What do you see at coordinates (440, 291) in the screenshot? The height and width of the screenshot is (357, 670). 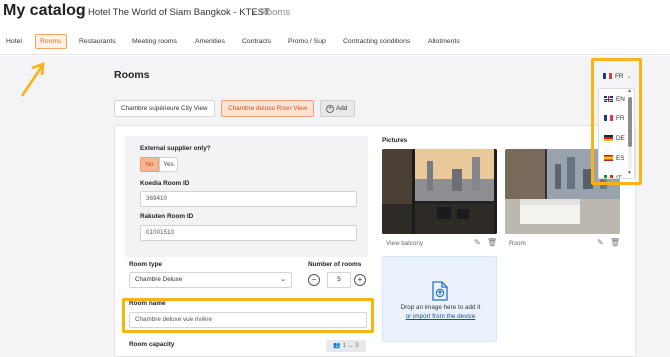 I see `upload-file-icon` at bounding box center [440, 291].